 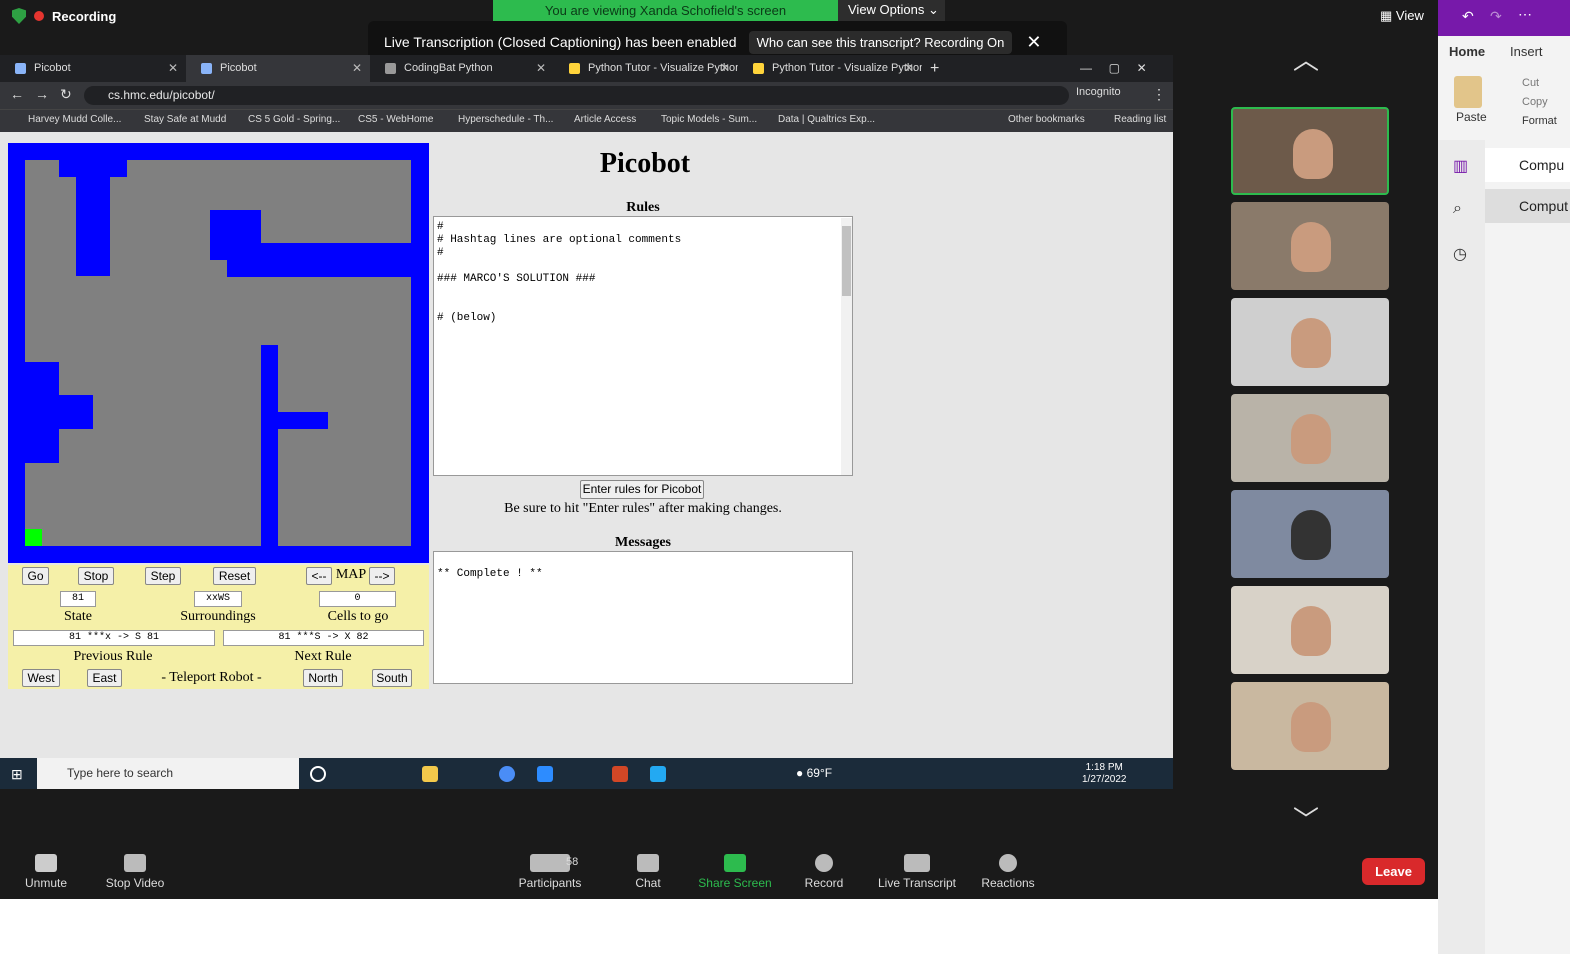 I want to click on tab-picobot-1: Picobot ✕, so click(x=93, y=68).